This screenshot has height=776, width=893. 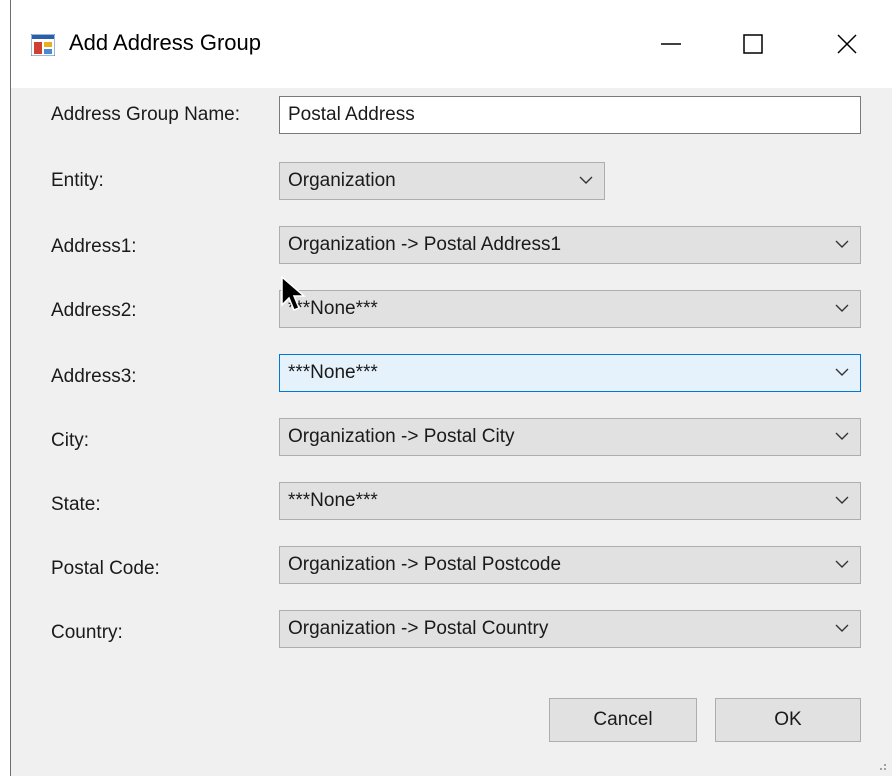 I want to click on address3-value: ***None***, so click(x=333, y=372).